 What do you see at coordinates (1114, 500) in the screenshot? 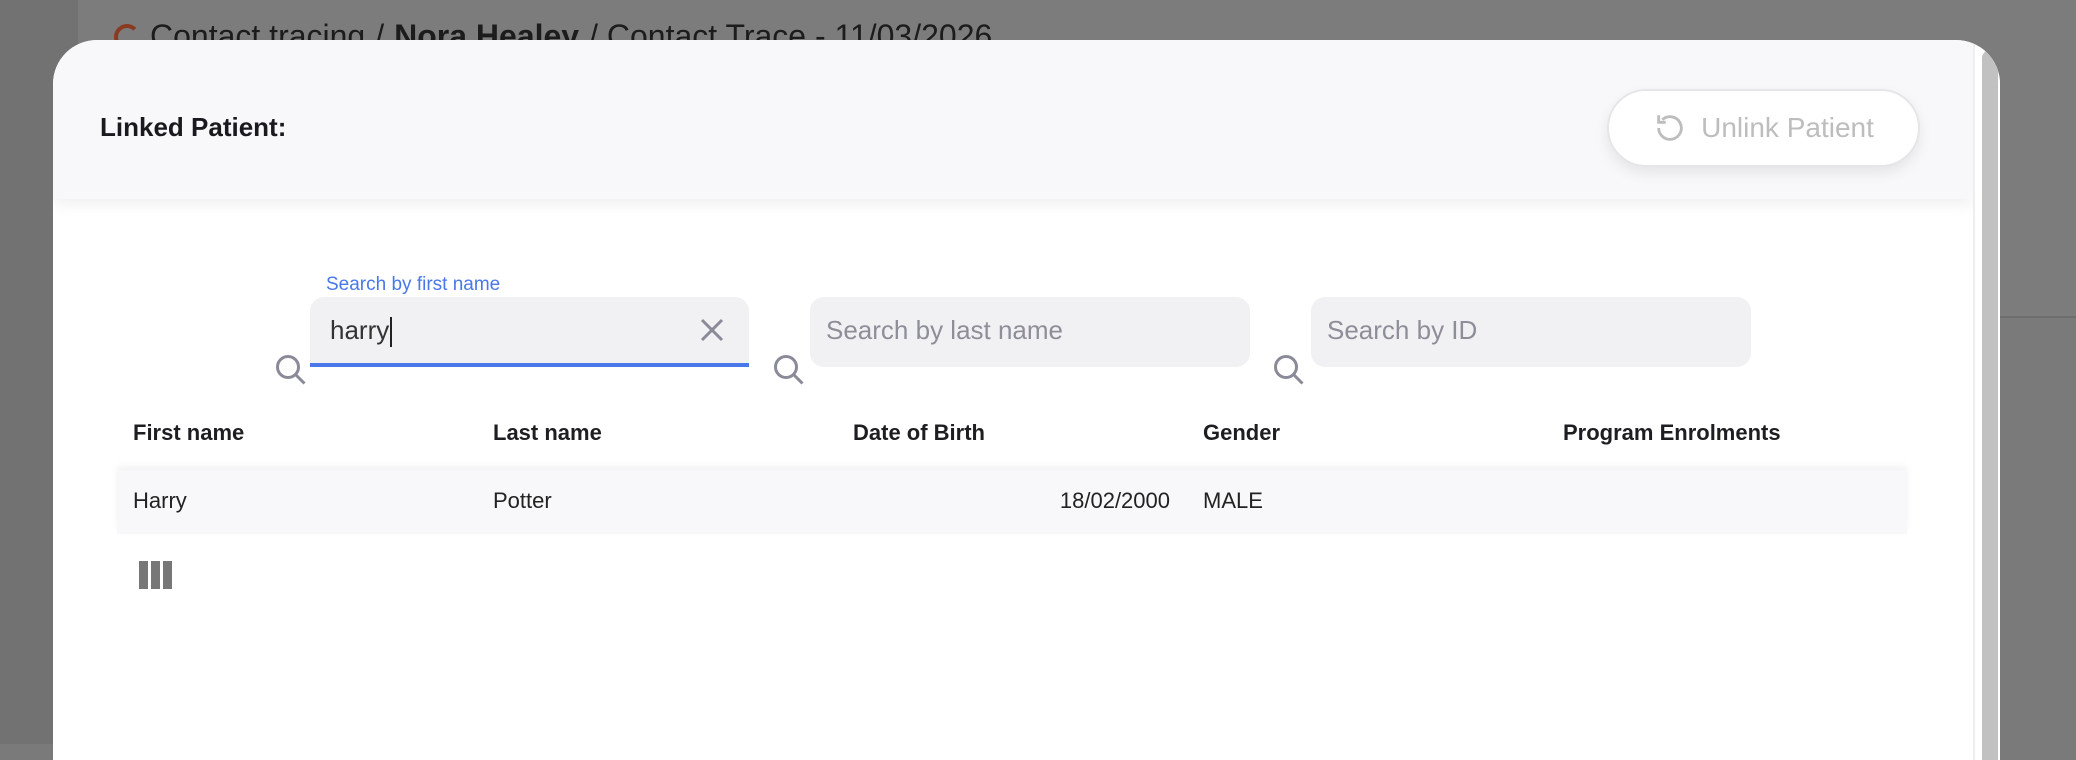
I see `cell-date-of-birth: 18/02/2000` at bounding box center [1114, 500].